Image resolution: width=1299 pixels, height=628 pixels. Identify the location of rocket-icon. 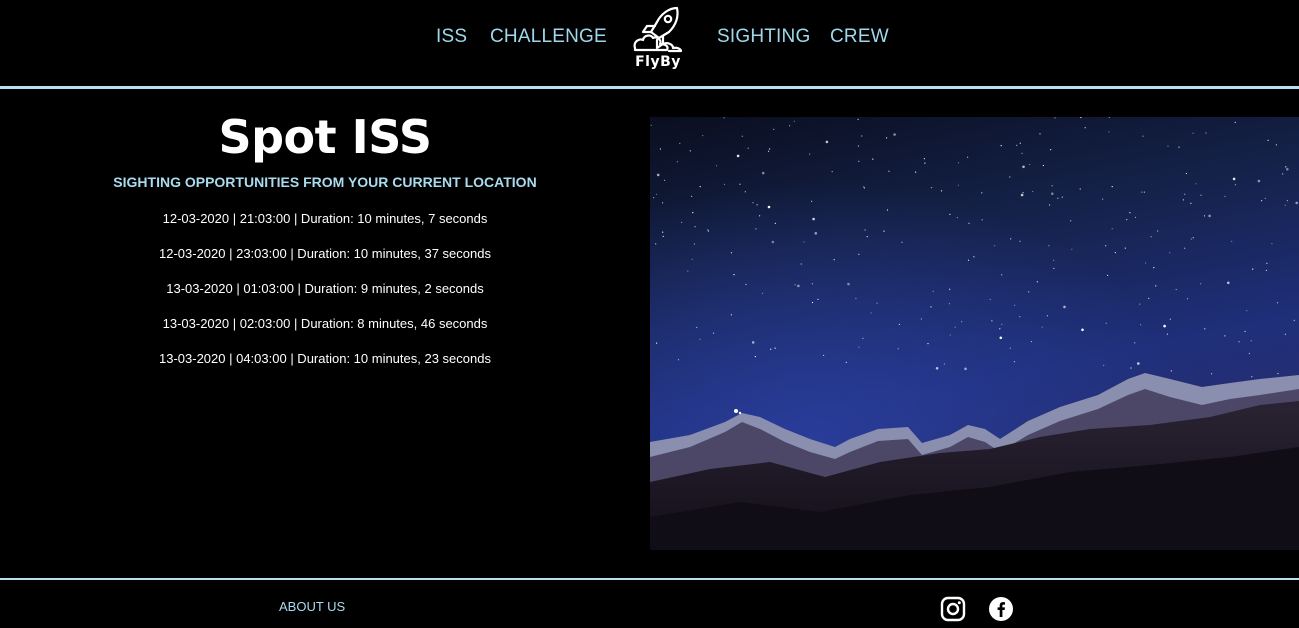
(658, 29).